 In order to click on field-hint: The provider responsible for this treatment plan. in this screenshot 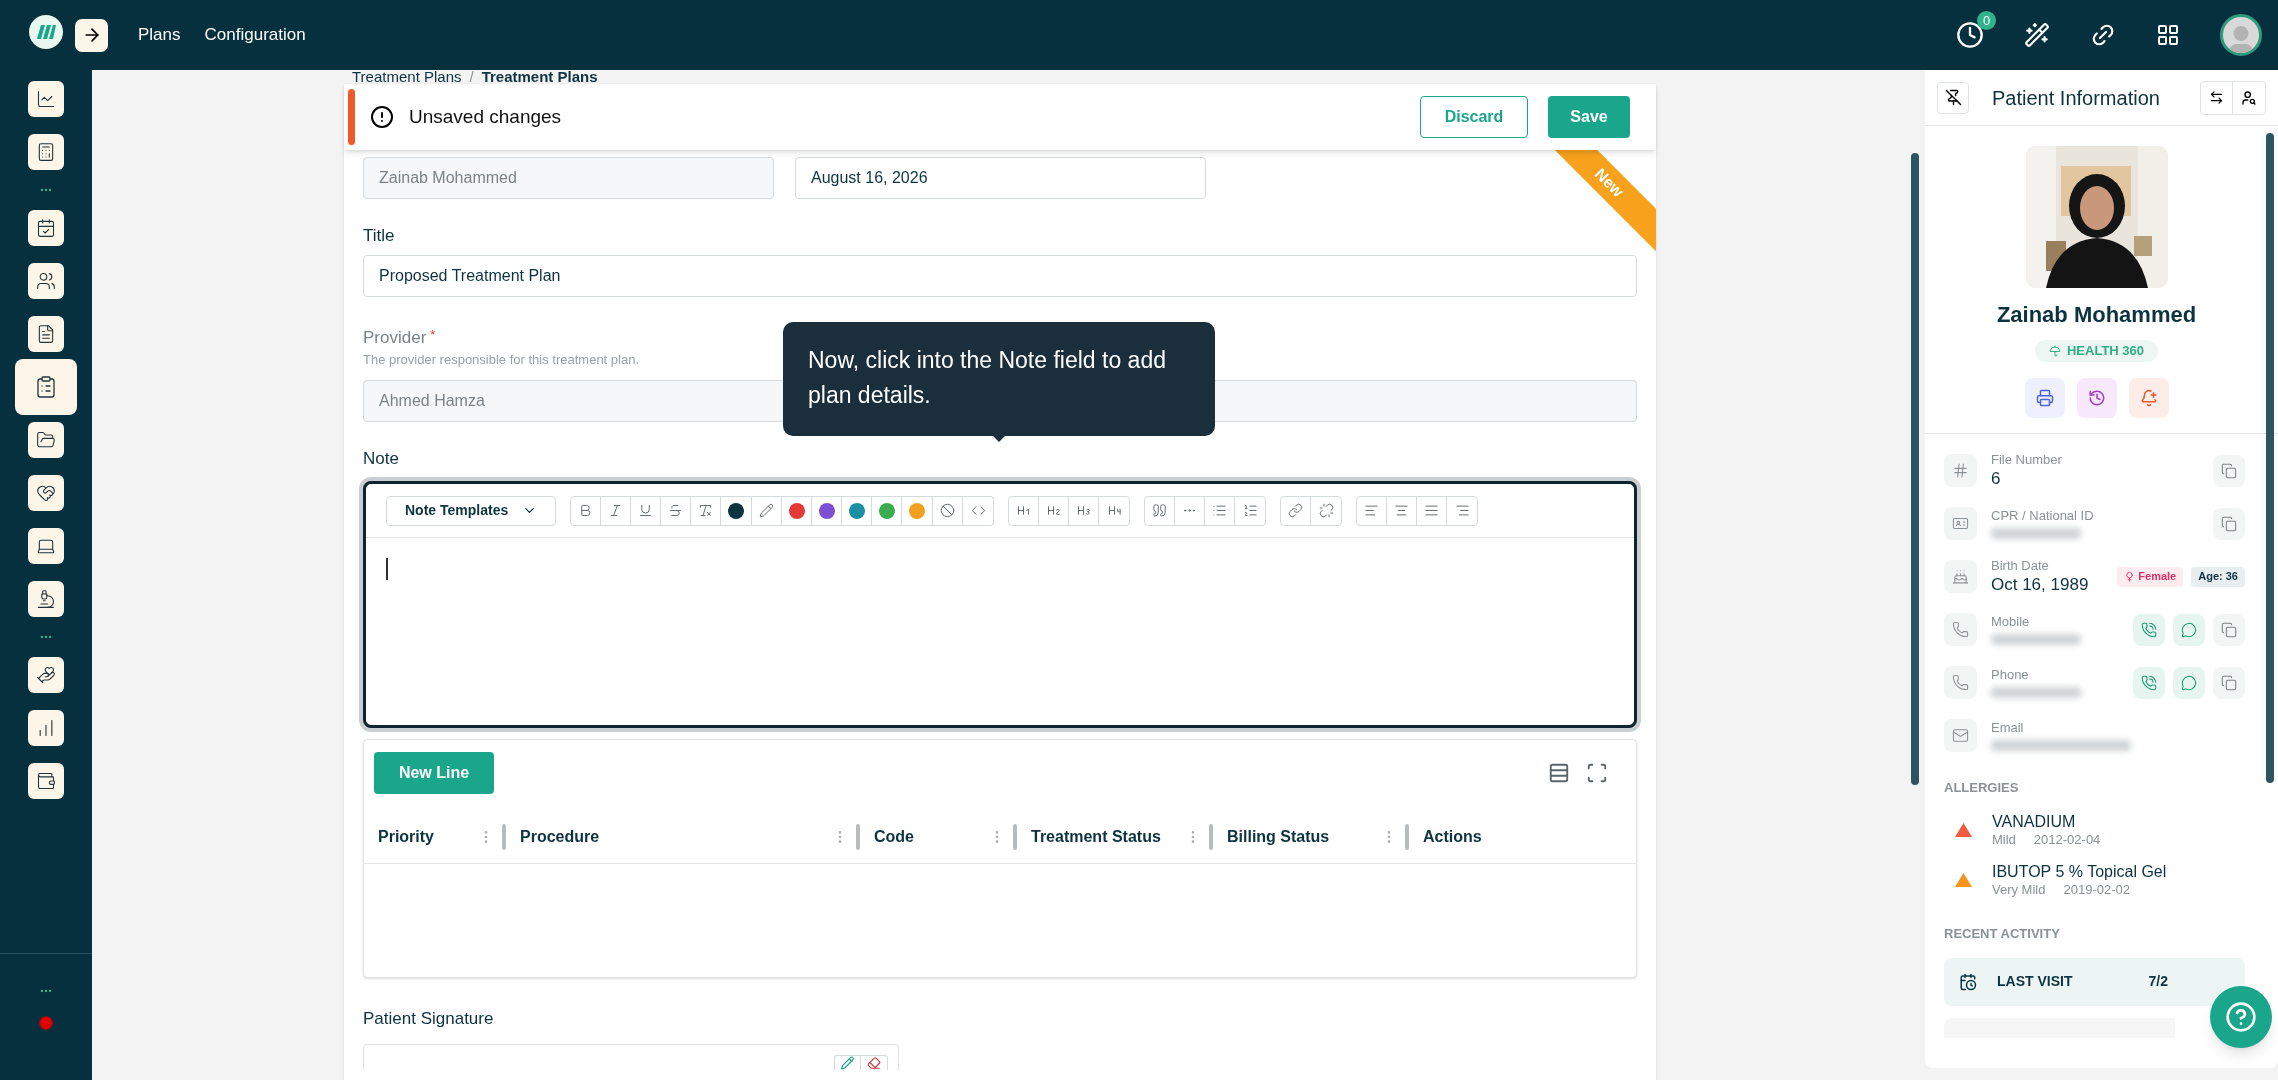, I will do `click(501, 360)`.